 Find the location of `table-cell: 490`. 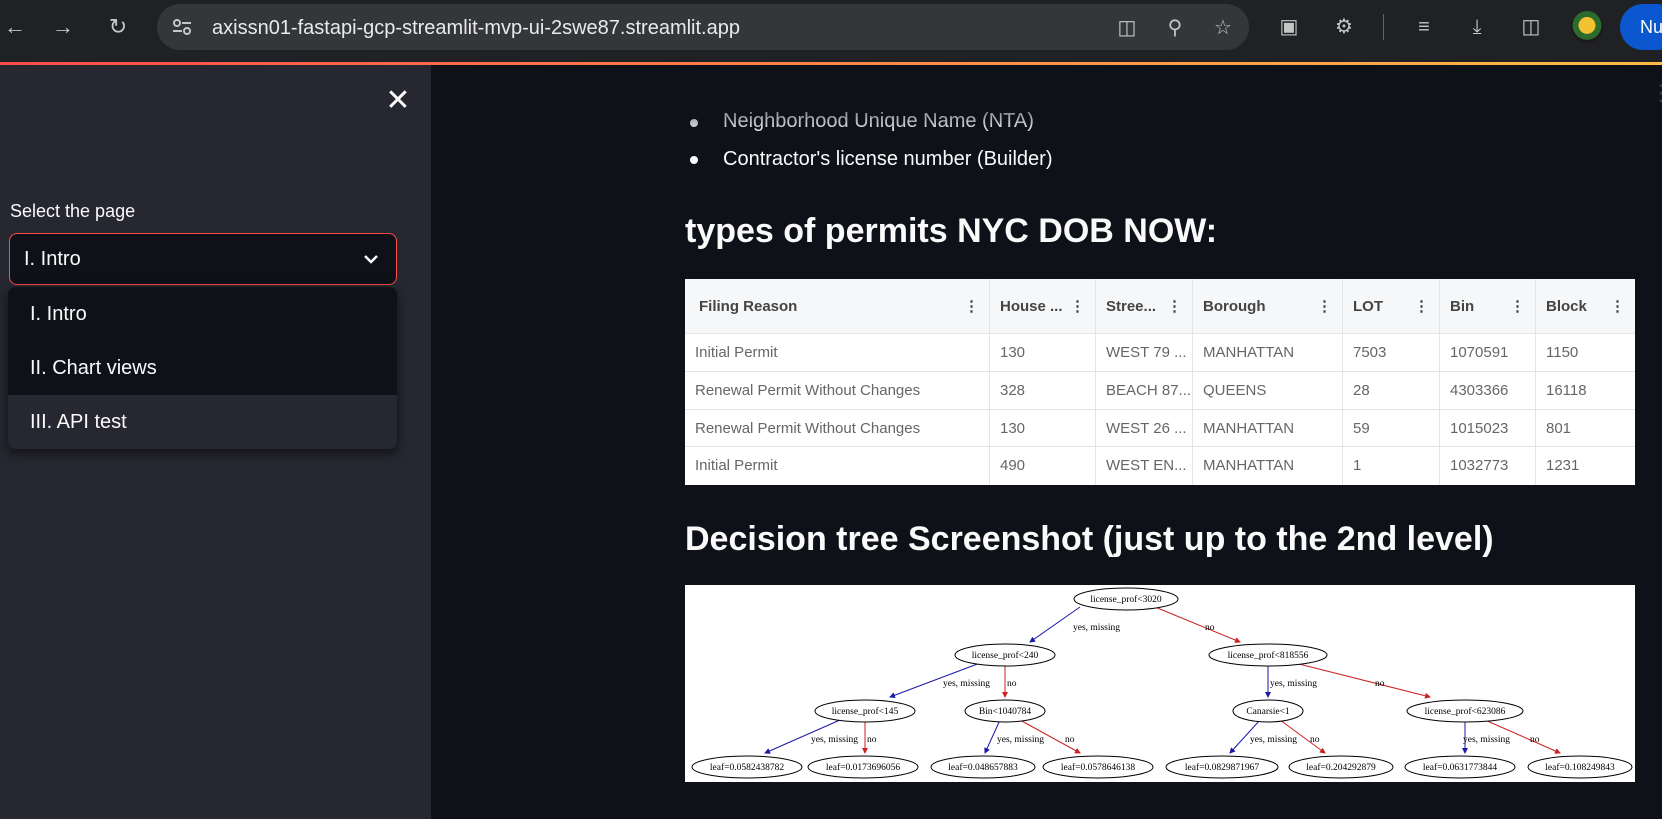

table-cell: 490 is located at coordinates (1043, 466).